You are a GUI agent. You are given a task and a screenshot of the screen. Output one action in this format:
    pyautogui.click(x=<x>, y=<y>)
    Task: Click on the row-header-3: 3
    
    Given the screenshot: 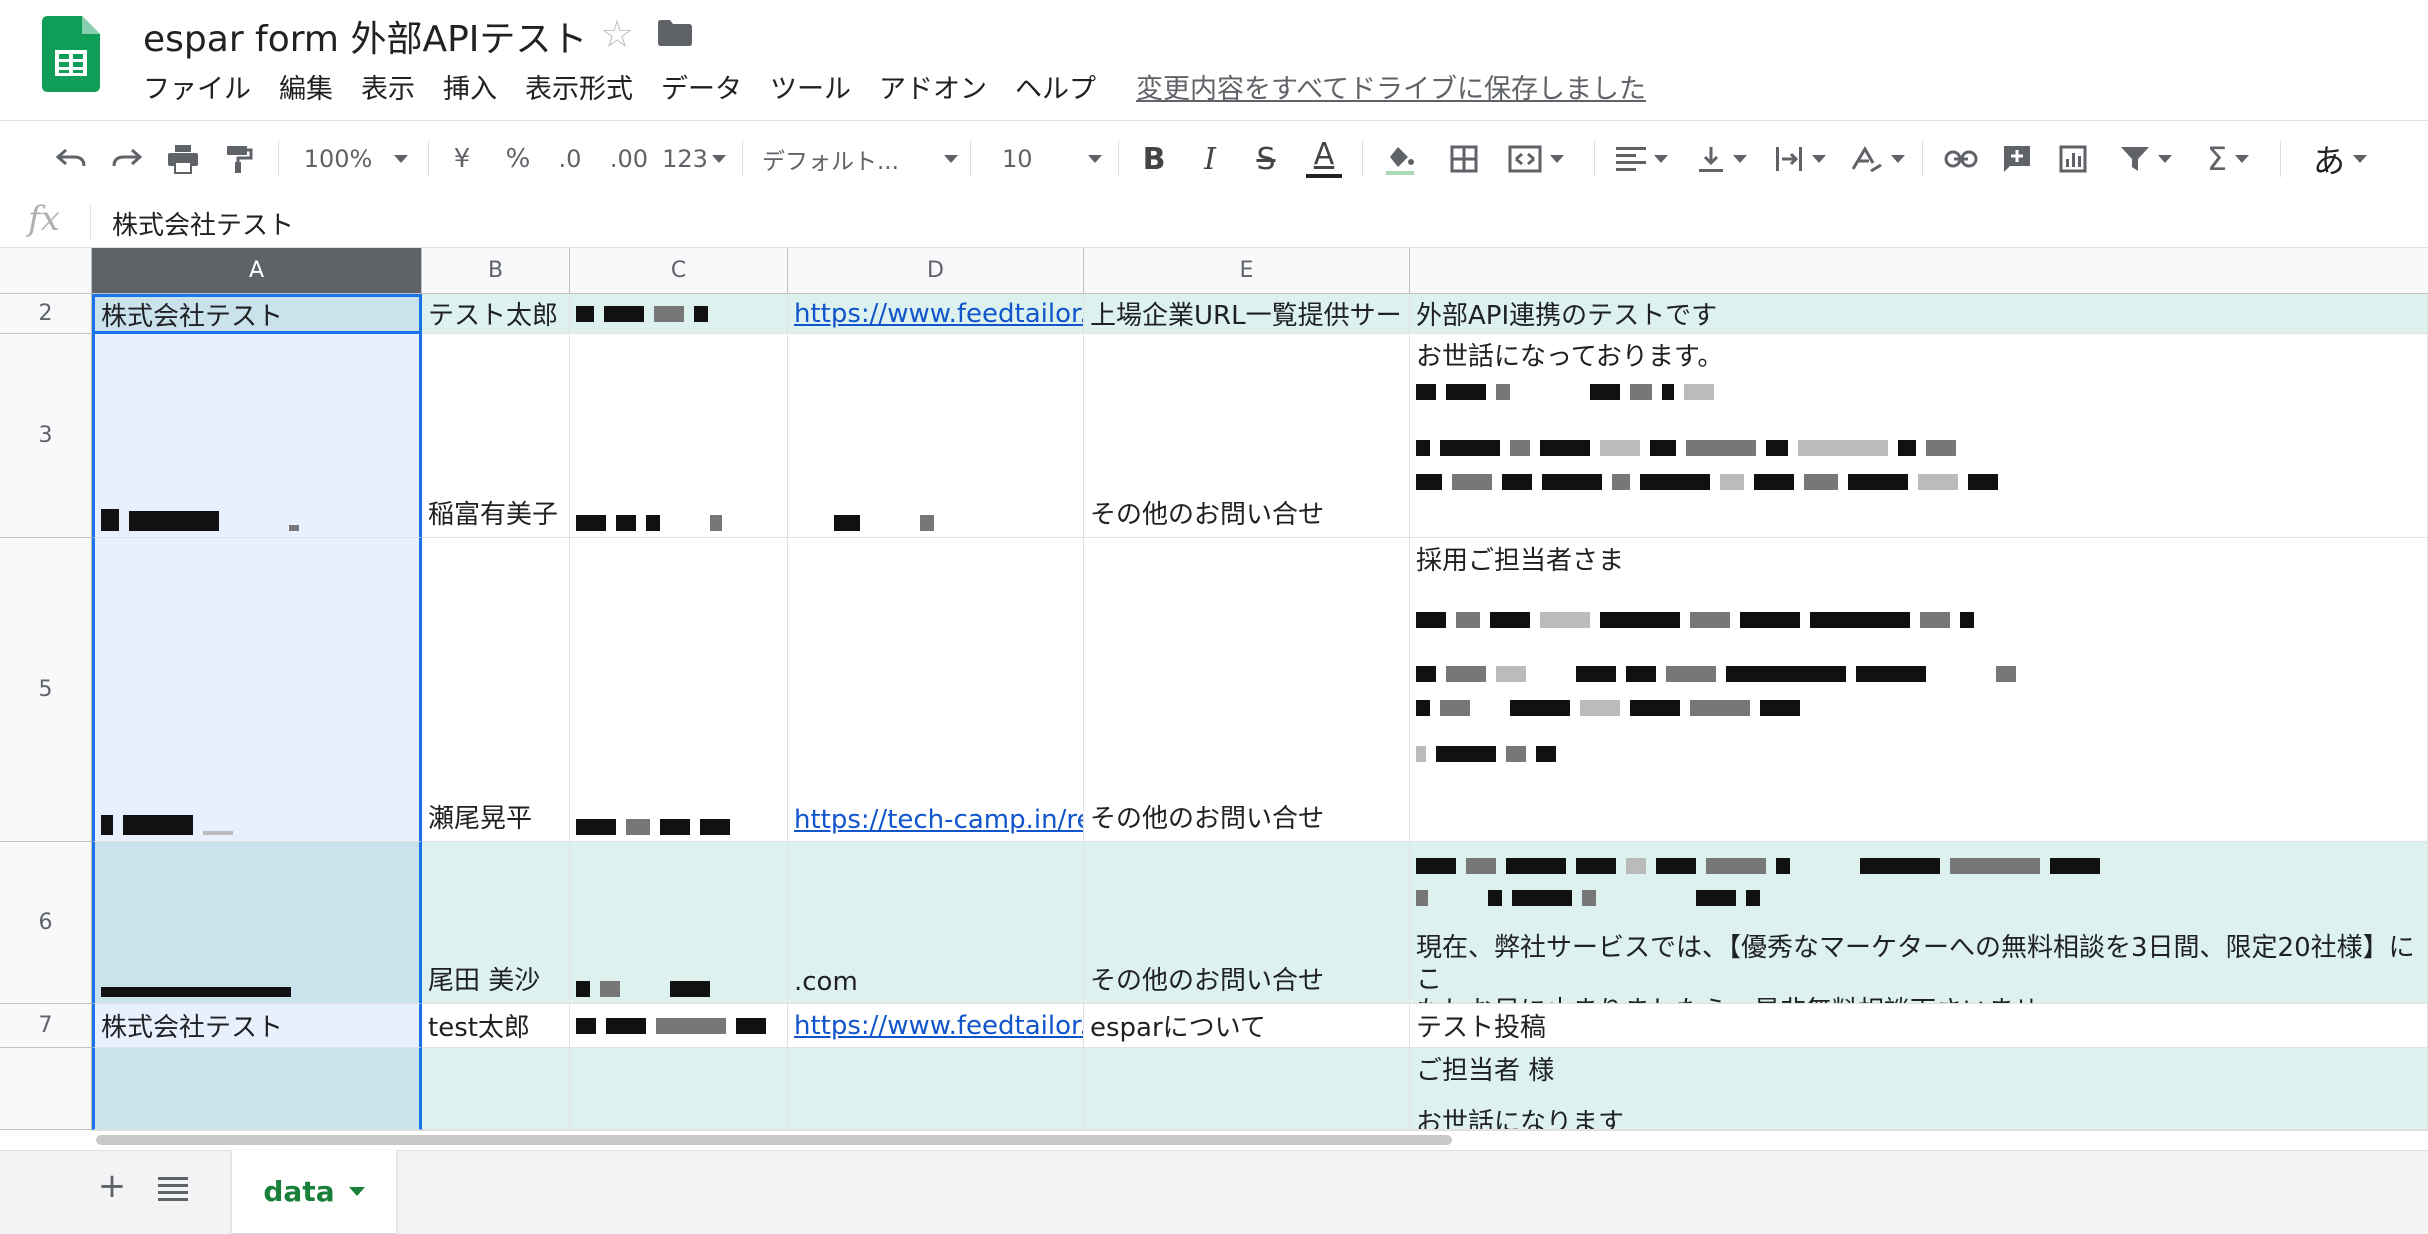 What is the action you would take?
    pyautogui.click(x=46, y=436)
    